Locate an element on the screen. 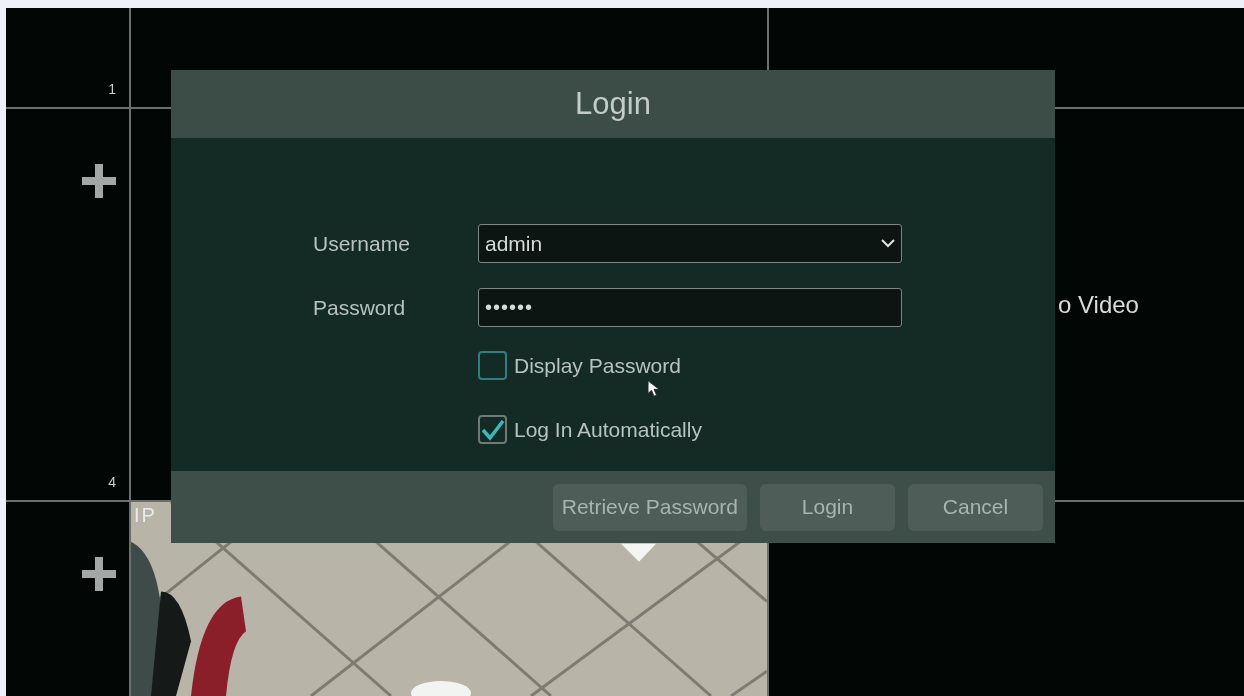 The width and height of the screenshot is (1244, 696). checkbox-label: Display Password is located at coordinates (597, 365).